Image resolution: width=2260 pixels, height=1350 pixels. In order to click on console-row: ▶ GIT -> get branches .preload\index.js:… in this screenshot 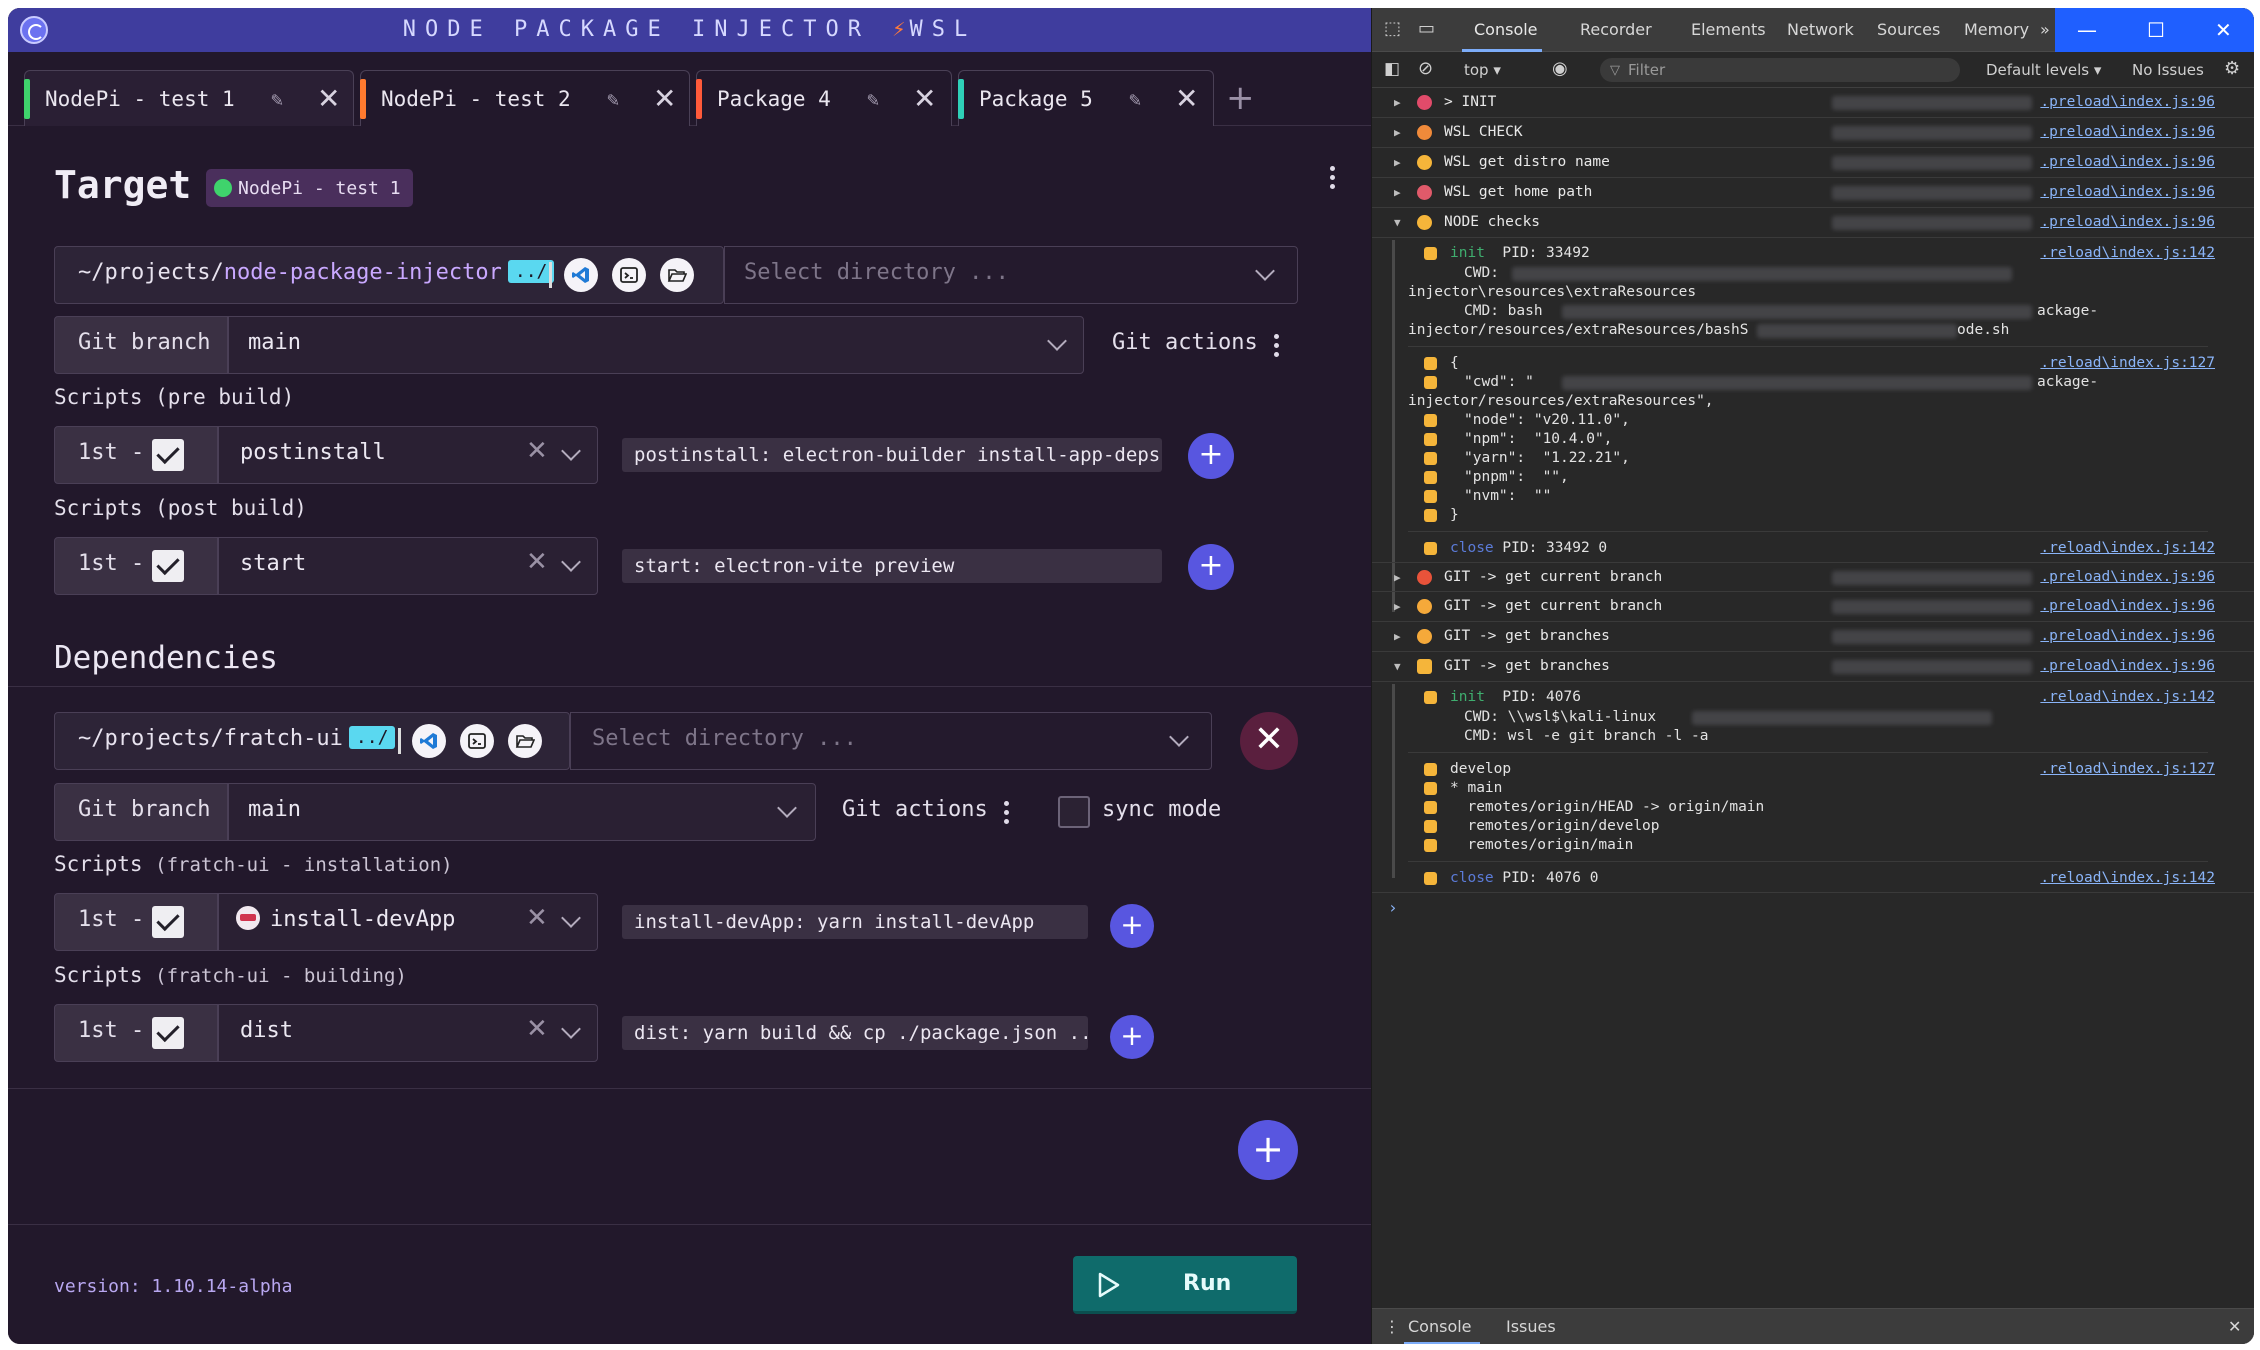, I will do `click(1813, 637)`.